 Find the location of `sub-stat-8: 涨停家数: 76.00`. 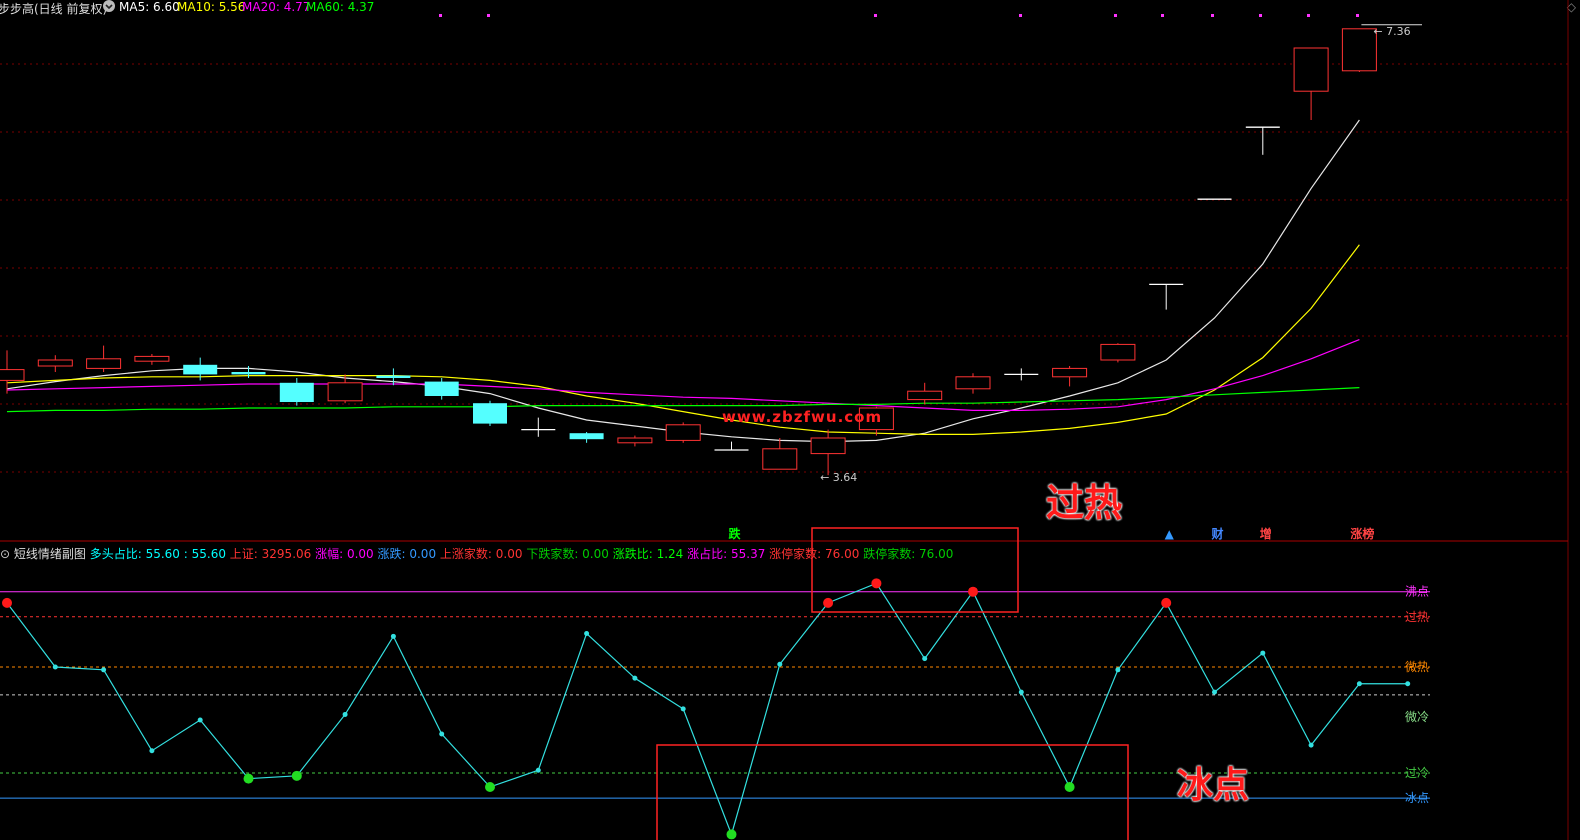

sub-stat-8: 涨停家数: 76.00 is located at coordinates (812, 554).